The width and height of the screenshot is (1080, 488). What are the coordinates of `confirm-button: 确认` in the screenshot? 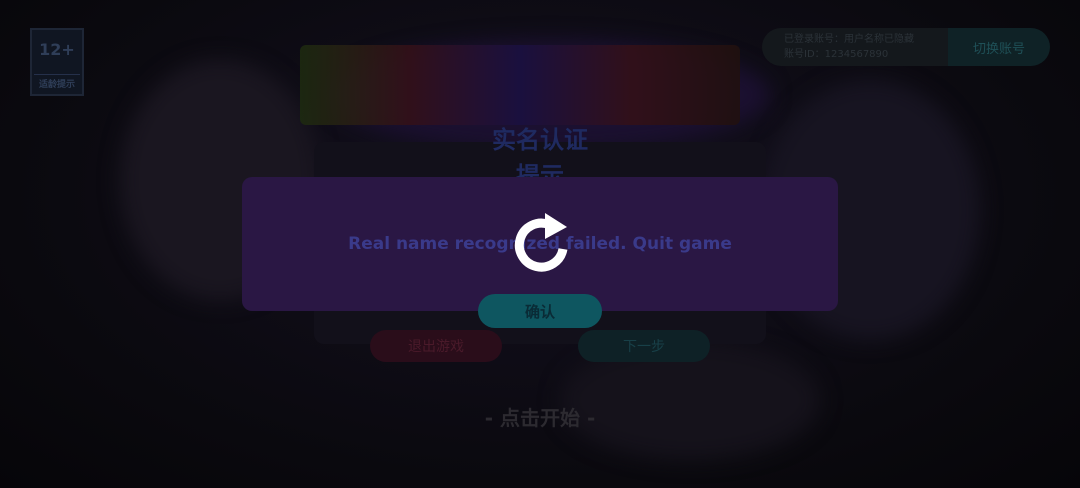 It's located at (540, 311).